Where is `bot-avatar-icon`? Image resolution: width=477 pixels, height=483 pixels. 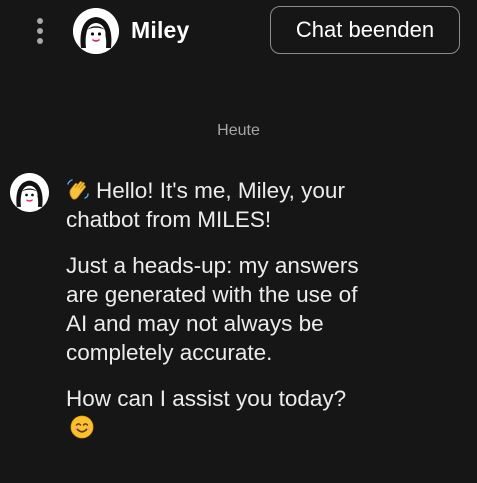 bot-avatar-icon is located at coordinates (96, 31).